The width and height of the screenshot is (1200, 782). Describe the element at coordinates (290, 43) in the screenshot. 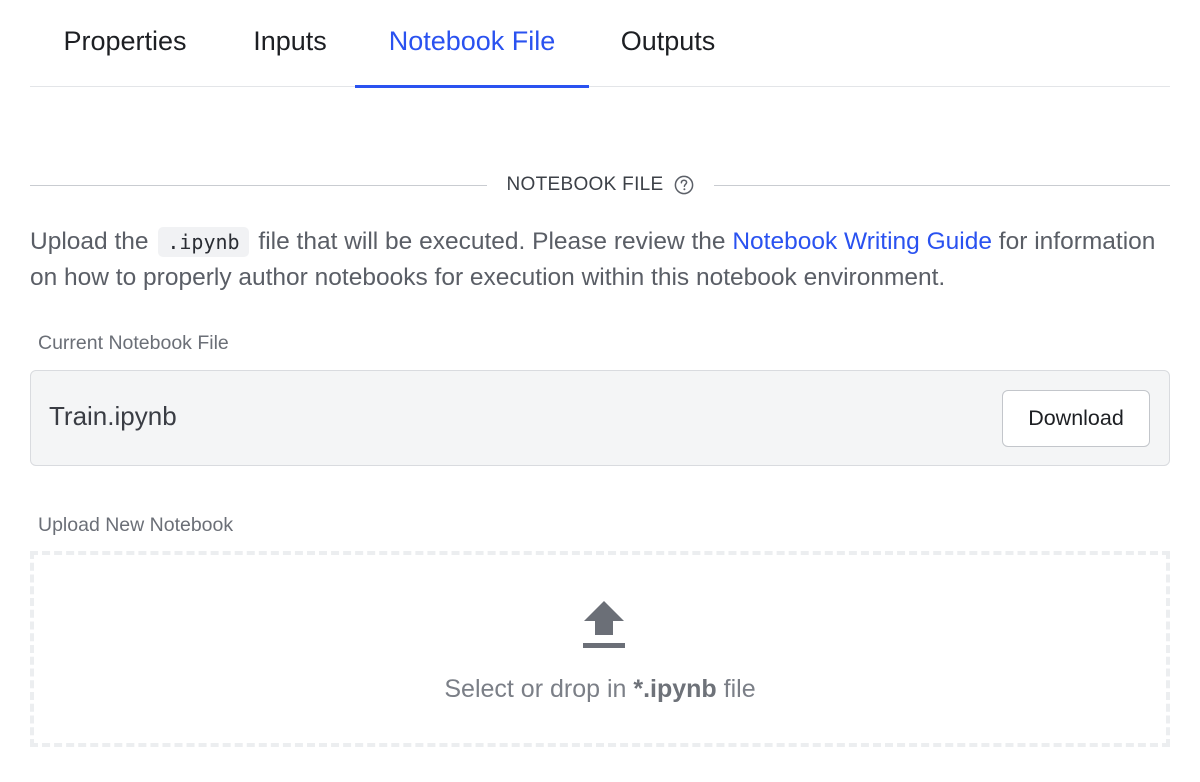

I see `tab-inputs: Inputs` at that location.